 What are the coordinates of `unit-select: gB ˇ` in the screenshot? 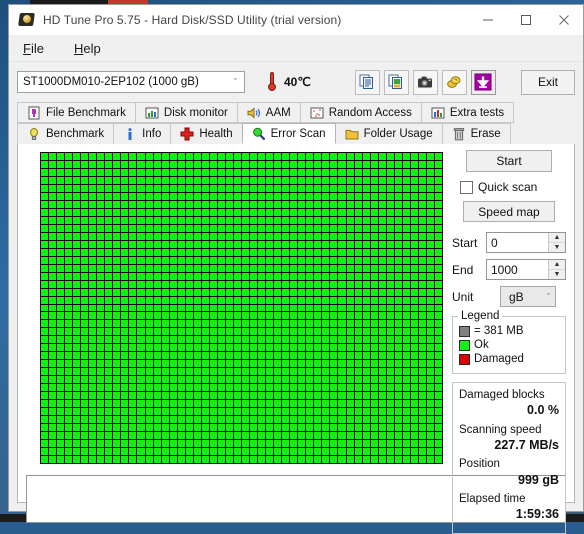 It's located at (528, 296).